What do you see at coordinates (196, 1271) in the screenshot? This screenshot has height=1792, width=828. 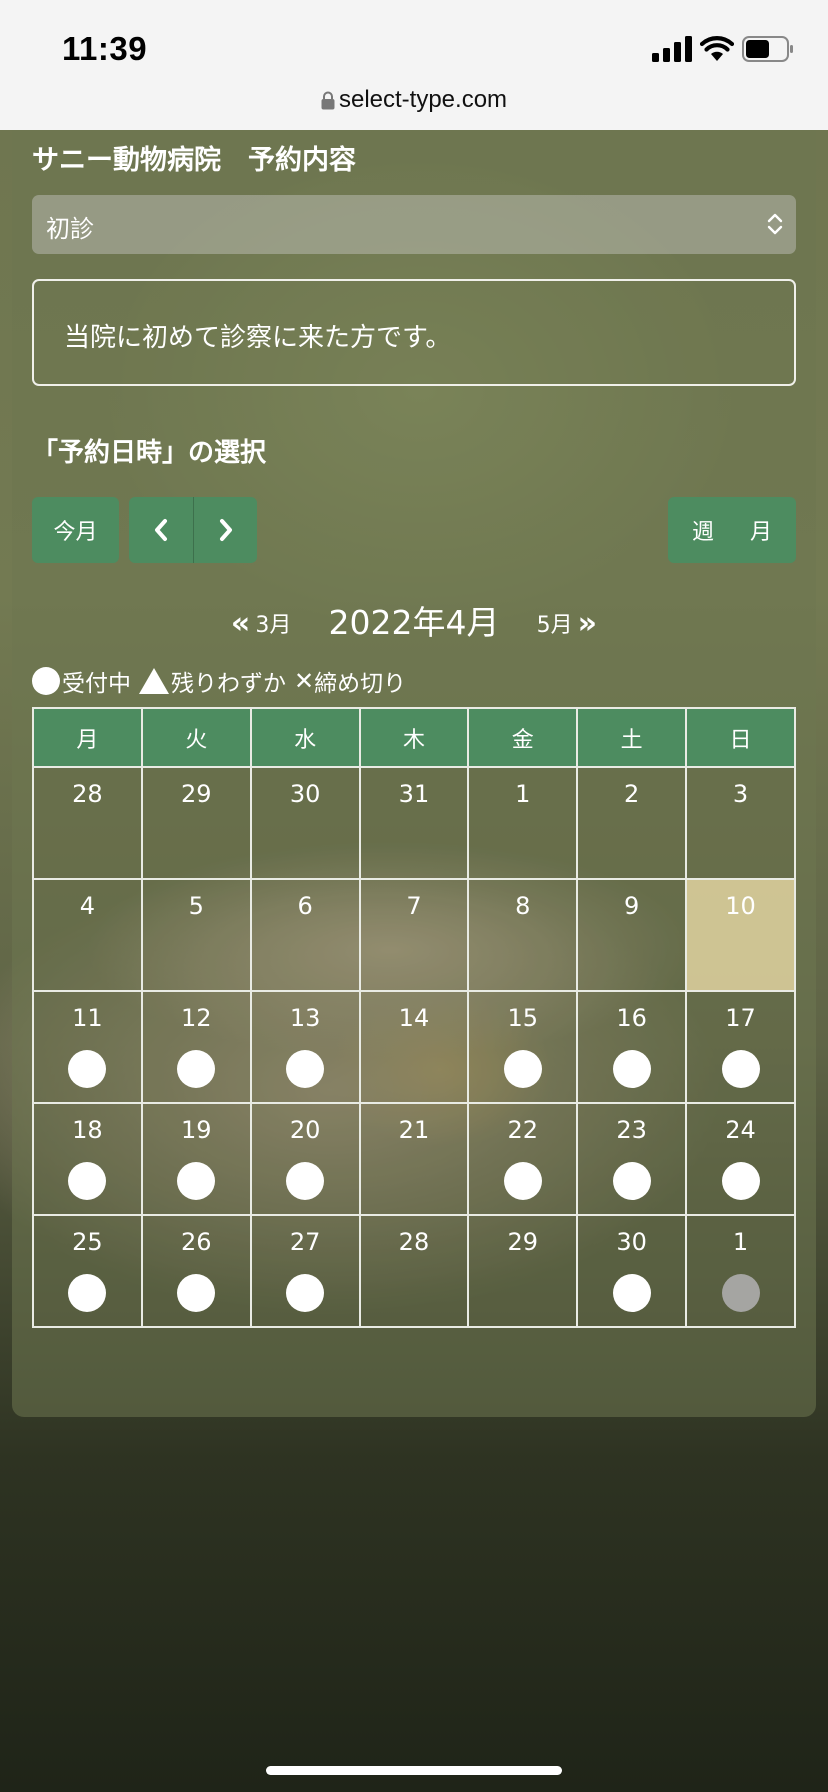 I see `calendar-day-cell: 26` at bounding box center [196, 1271].